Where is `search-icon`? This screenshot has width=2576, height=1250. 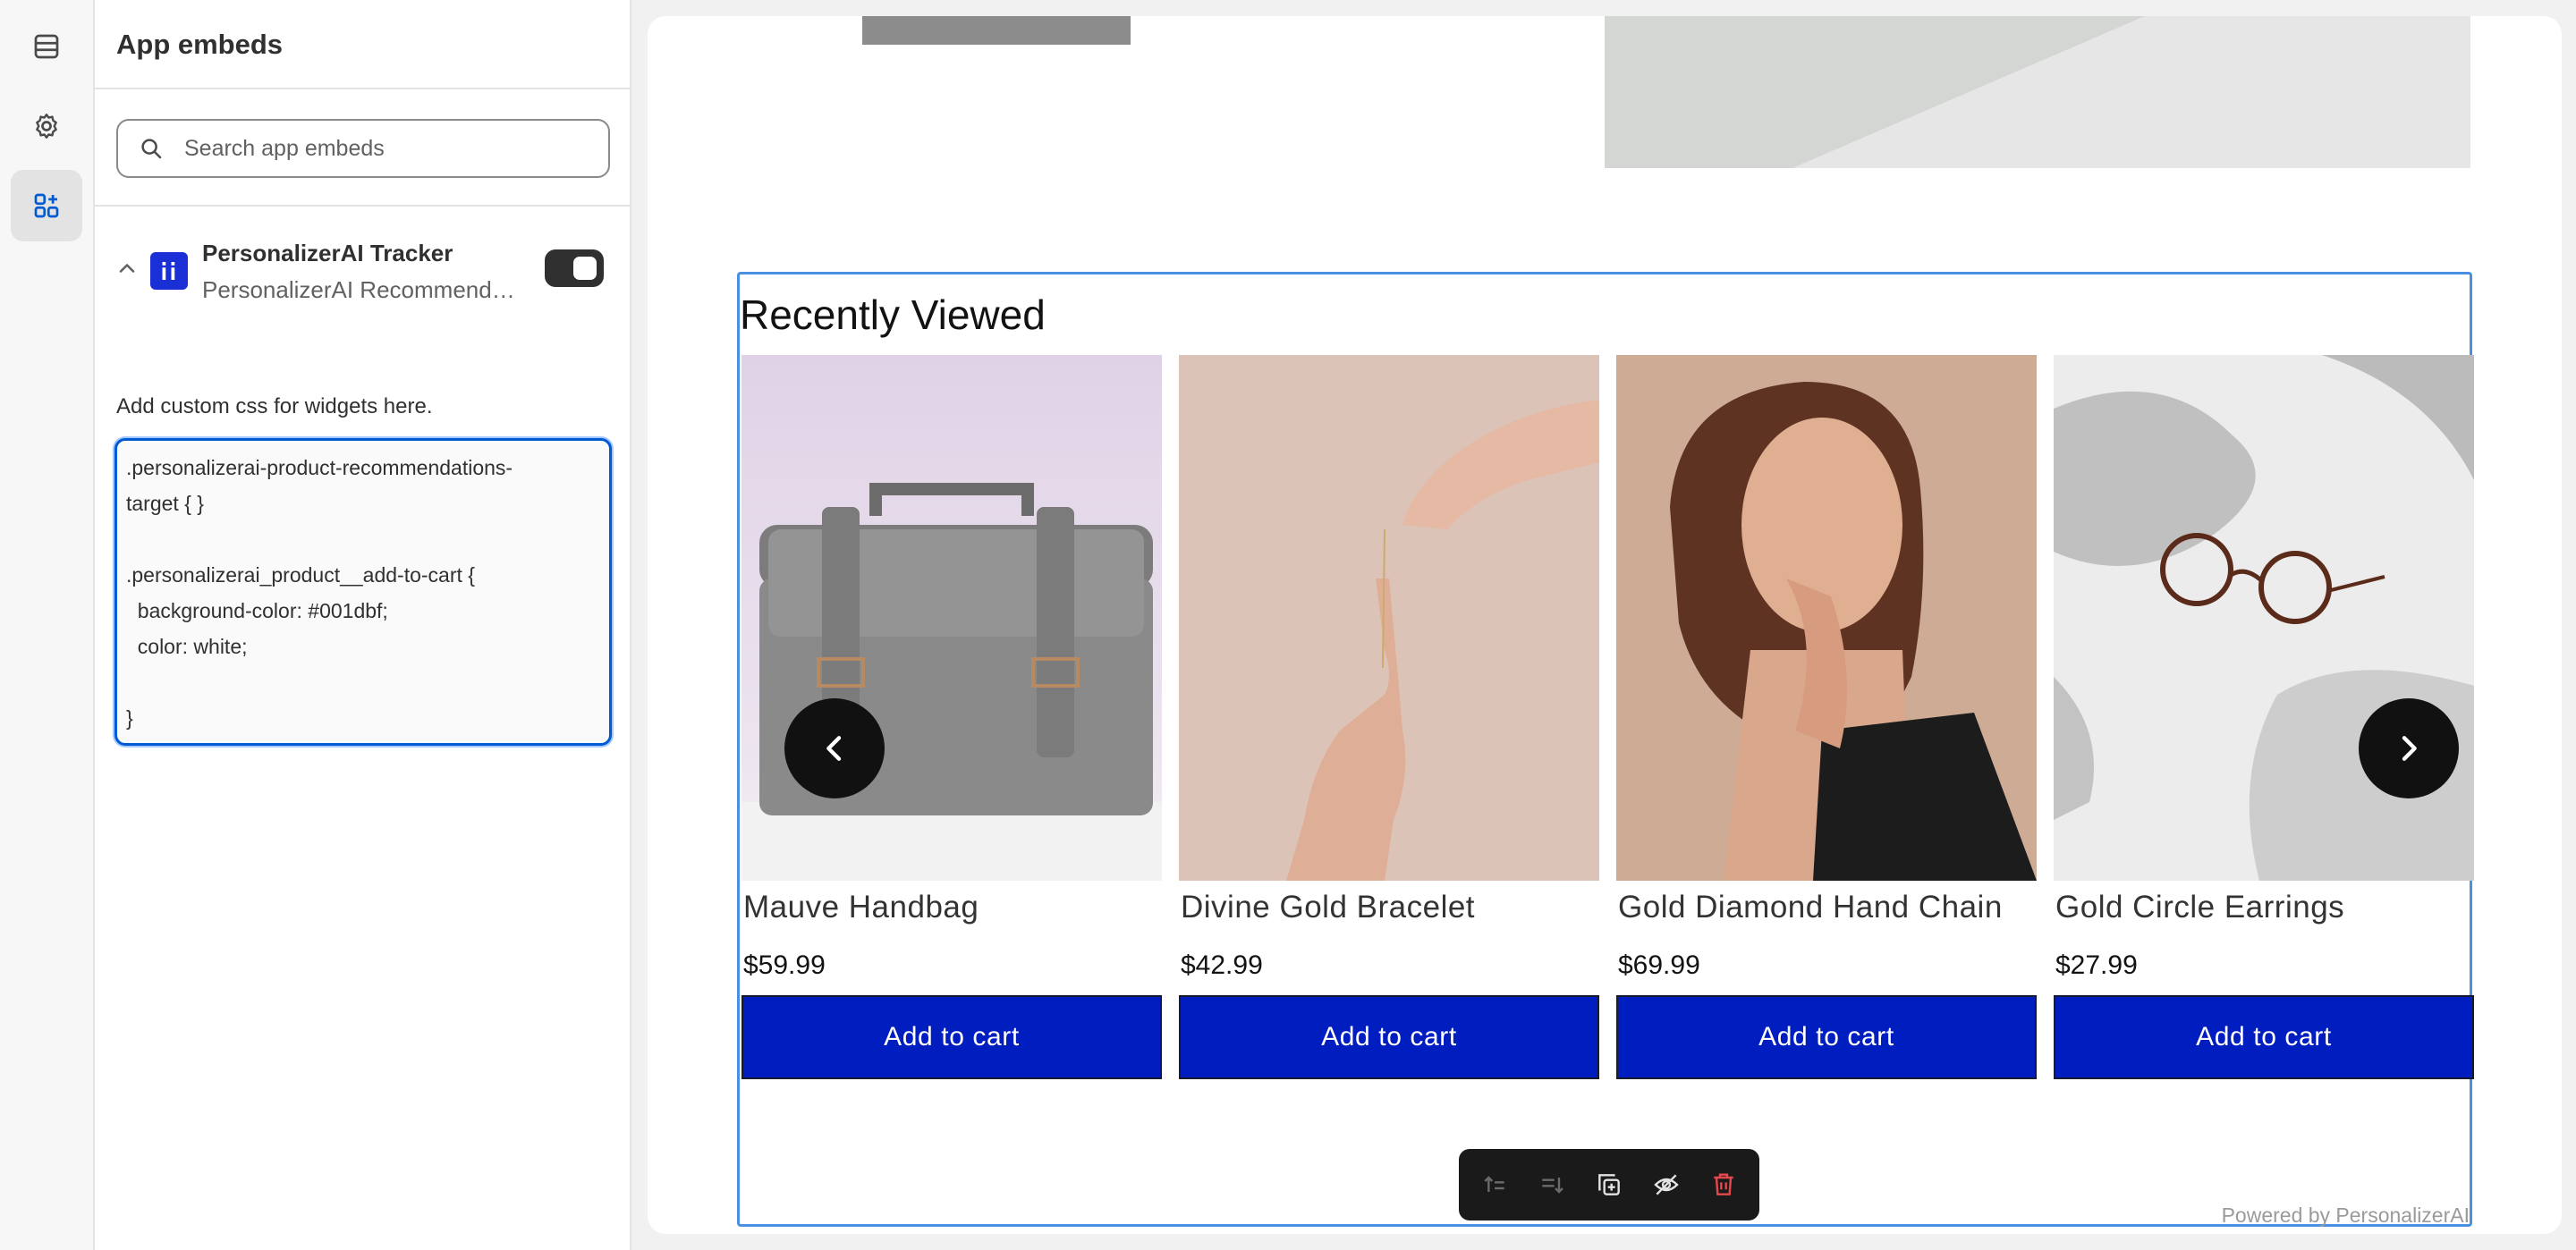 search-icon is located at coordinates (151, 149).